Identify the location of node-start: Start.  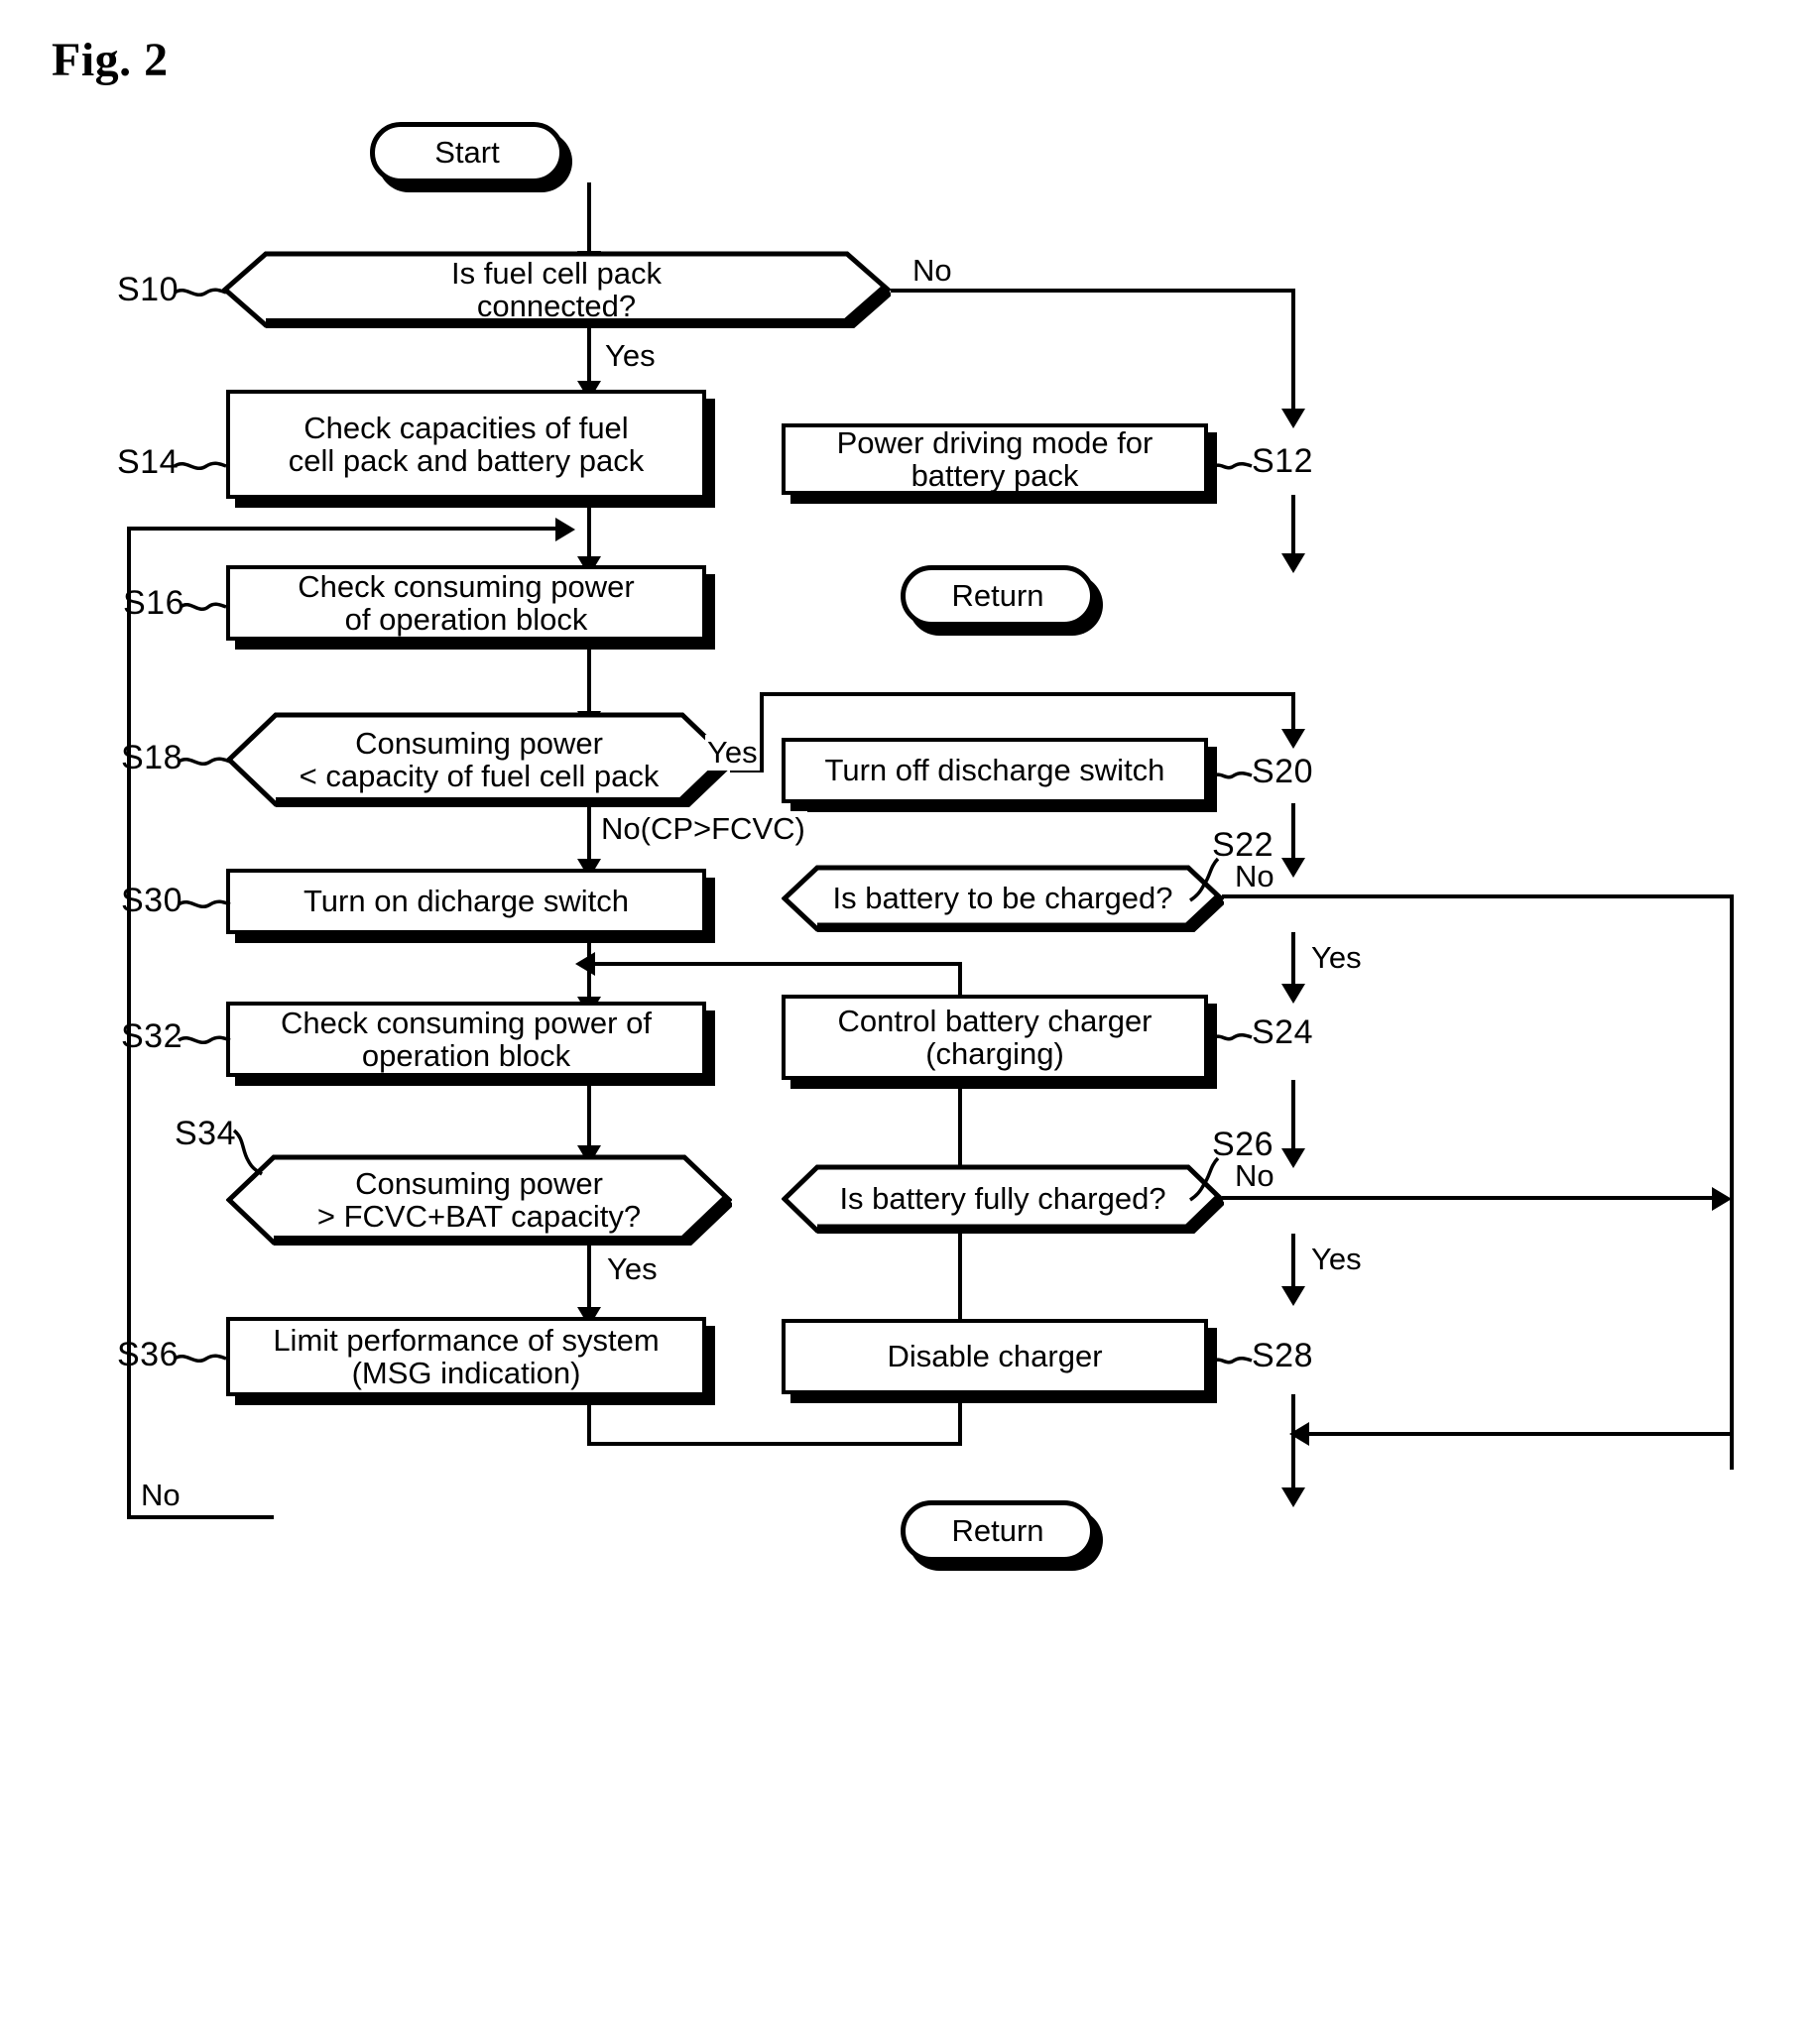
(467, 153).